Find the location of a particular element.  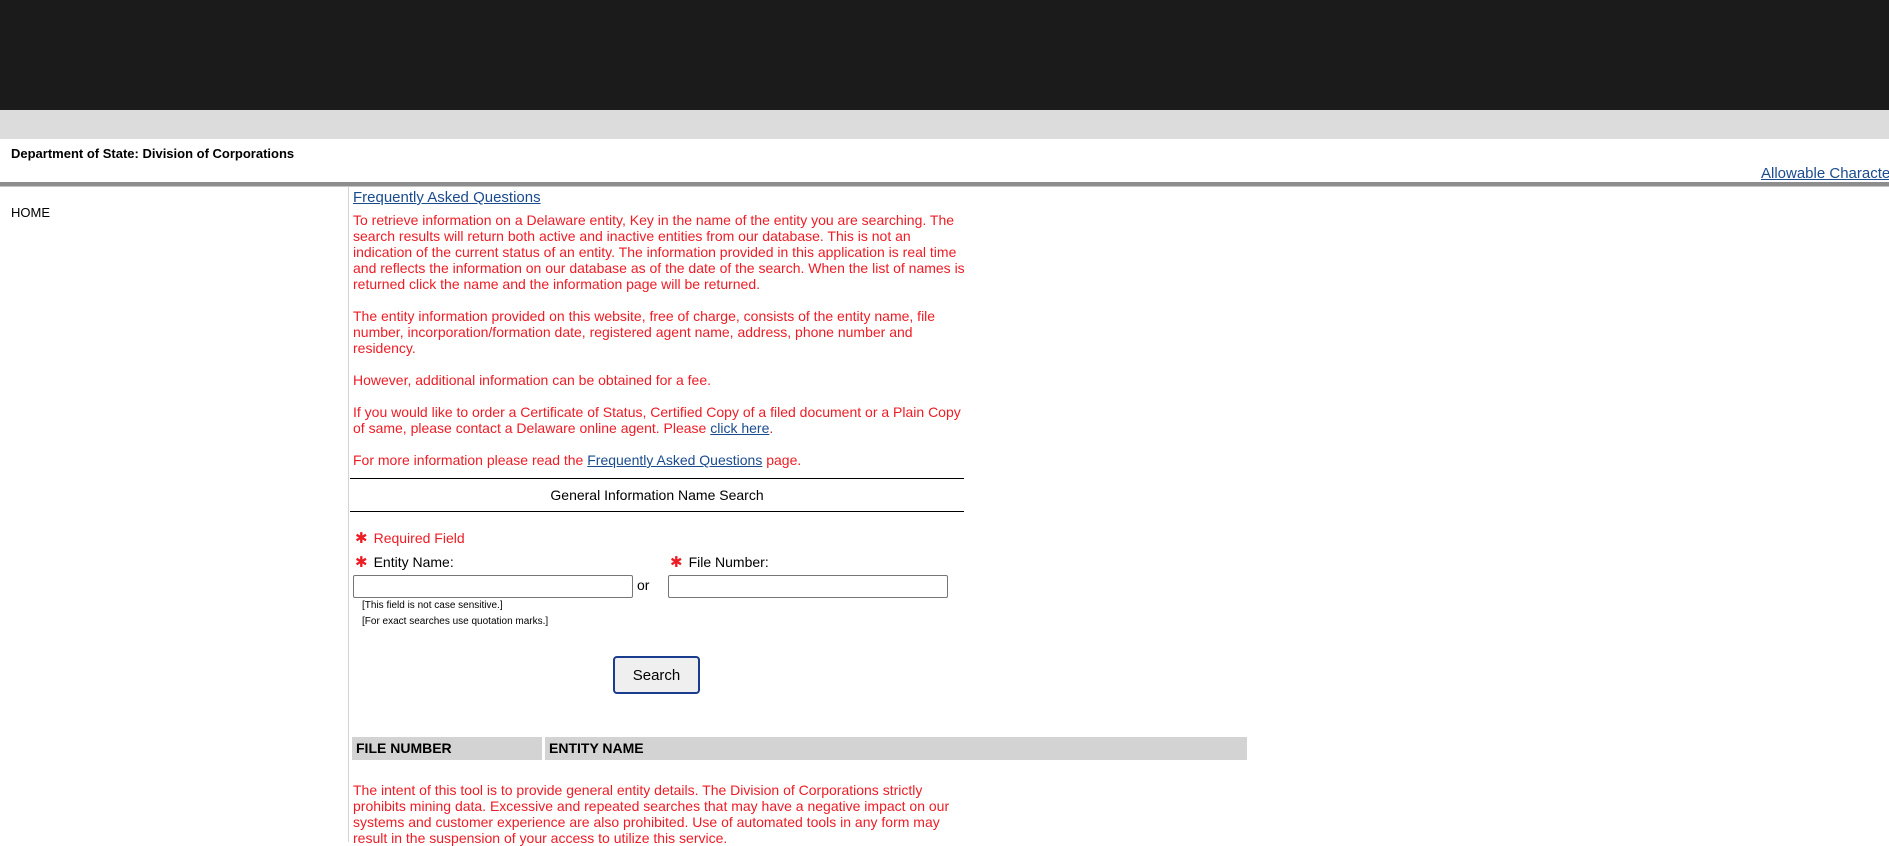

faq-link-top: Frequently Asked Questions is located at coordinates (659, 197).